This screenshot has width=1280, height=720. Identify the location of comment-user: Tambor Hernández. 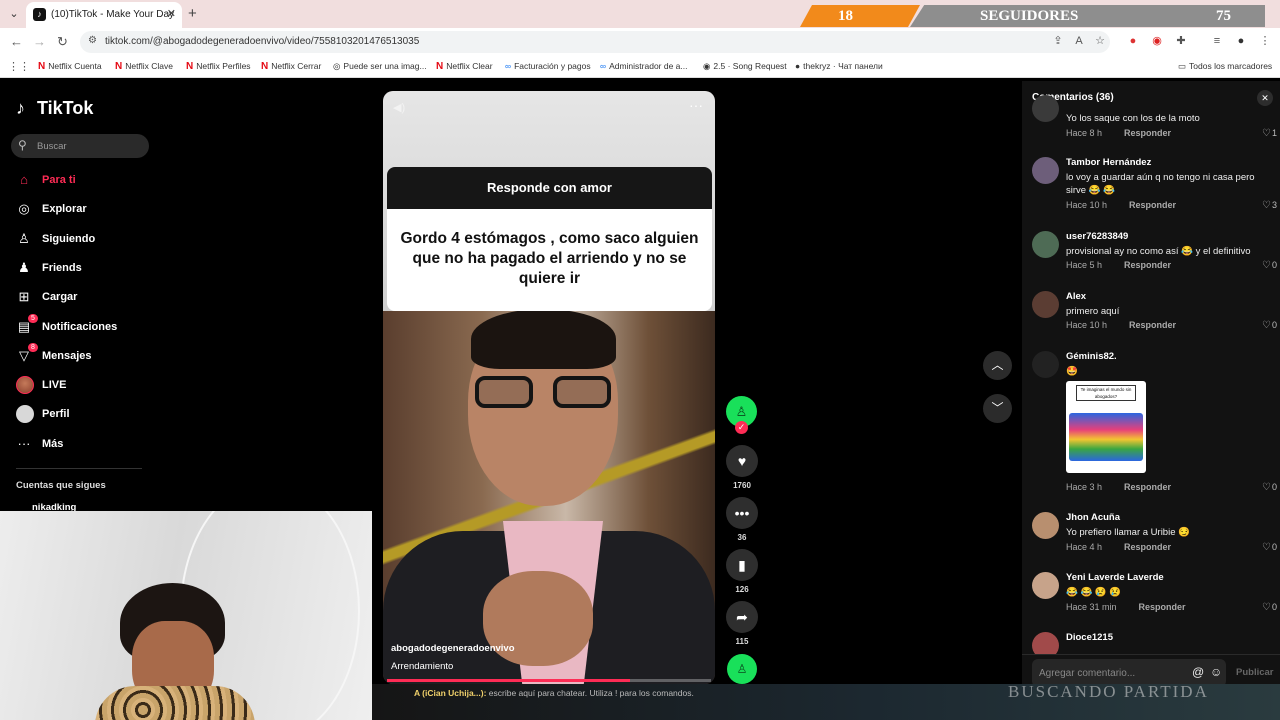
(1108, 162).